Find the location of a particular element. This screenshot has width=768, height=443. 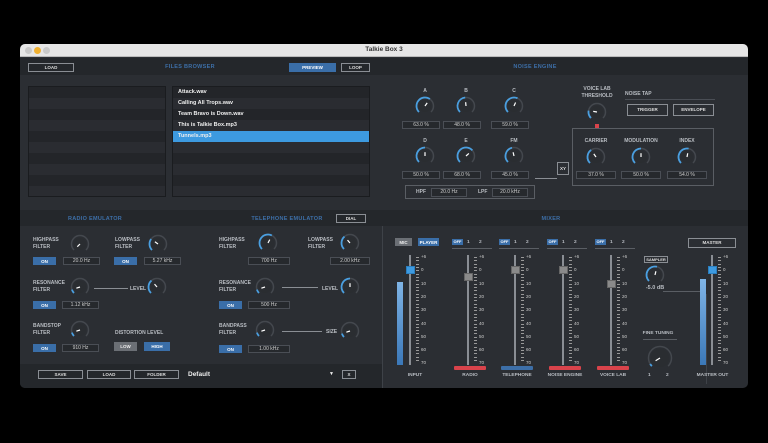

radio-lowpass-on-button: ON is located at coordinates (125, 261).